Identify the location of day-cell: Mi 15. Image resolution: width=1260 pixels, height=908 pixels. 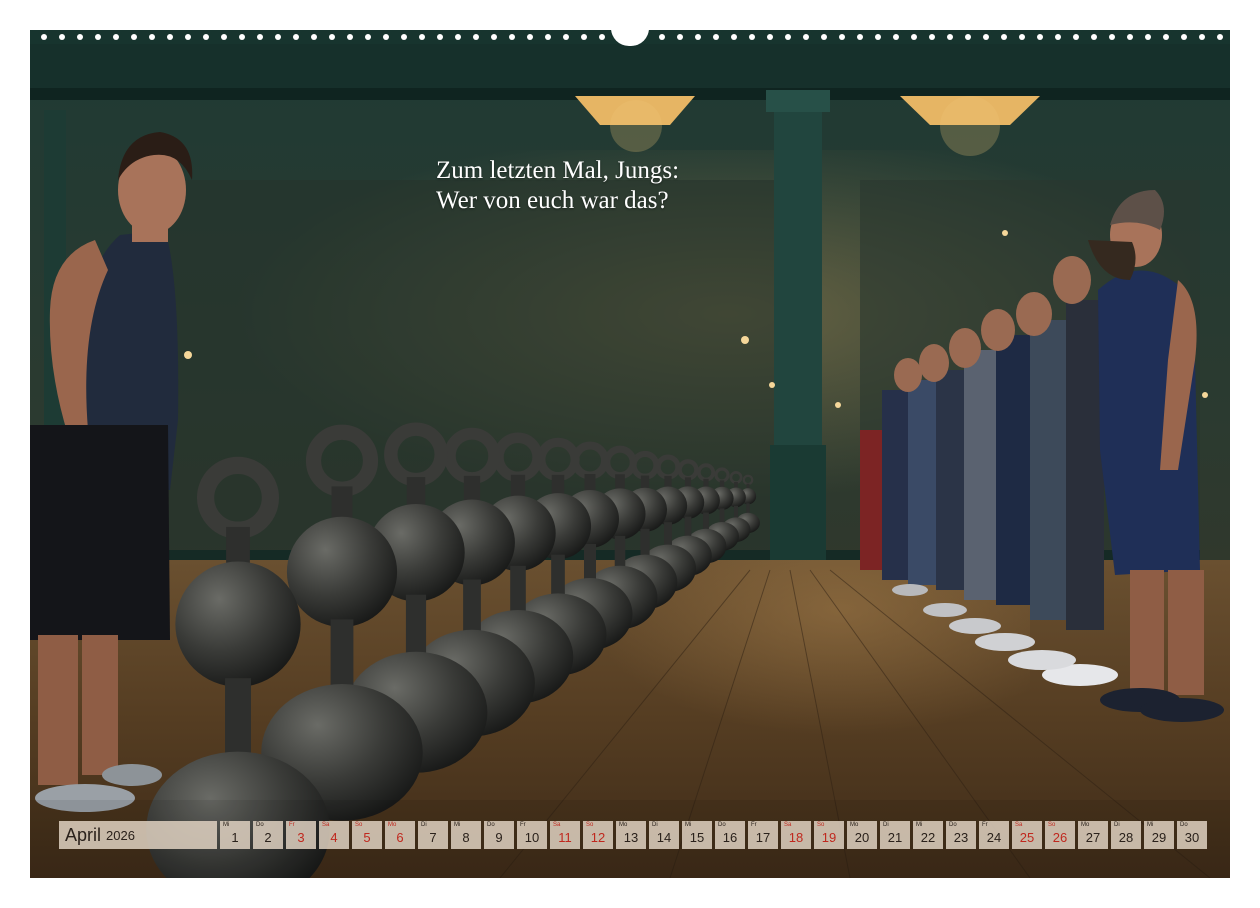
(697, 835).